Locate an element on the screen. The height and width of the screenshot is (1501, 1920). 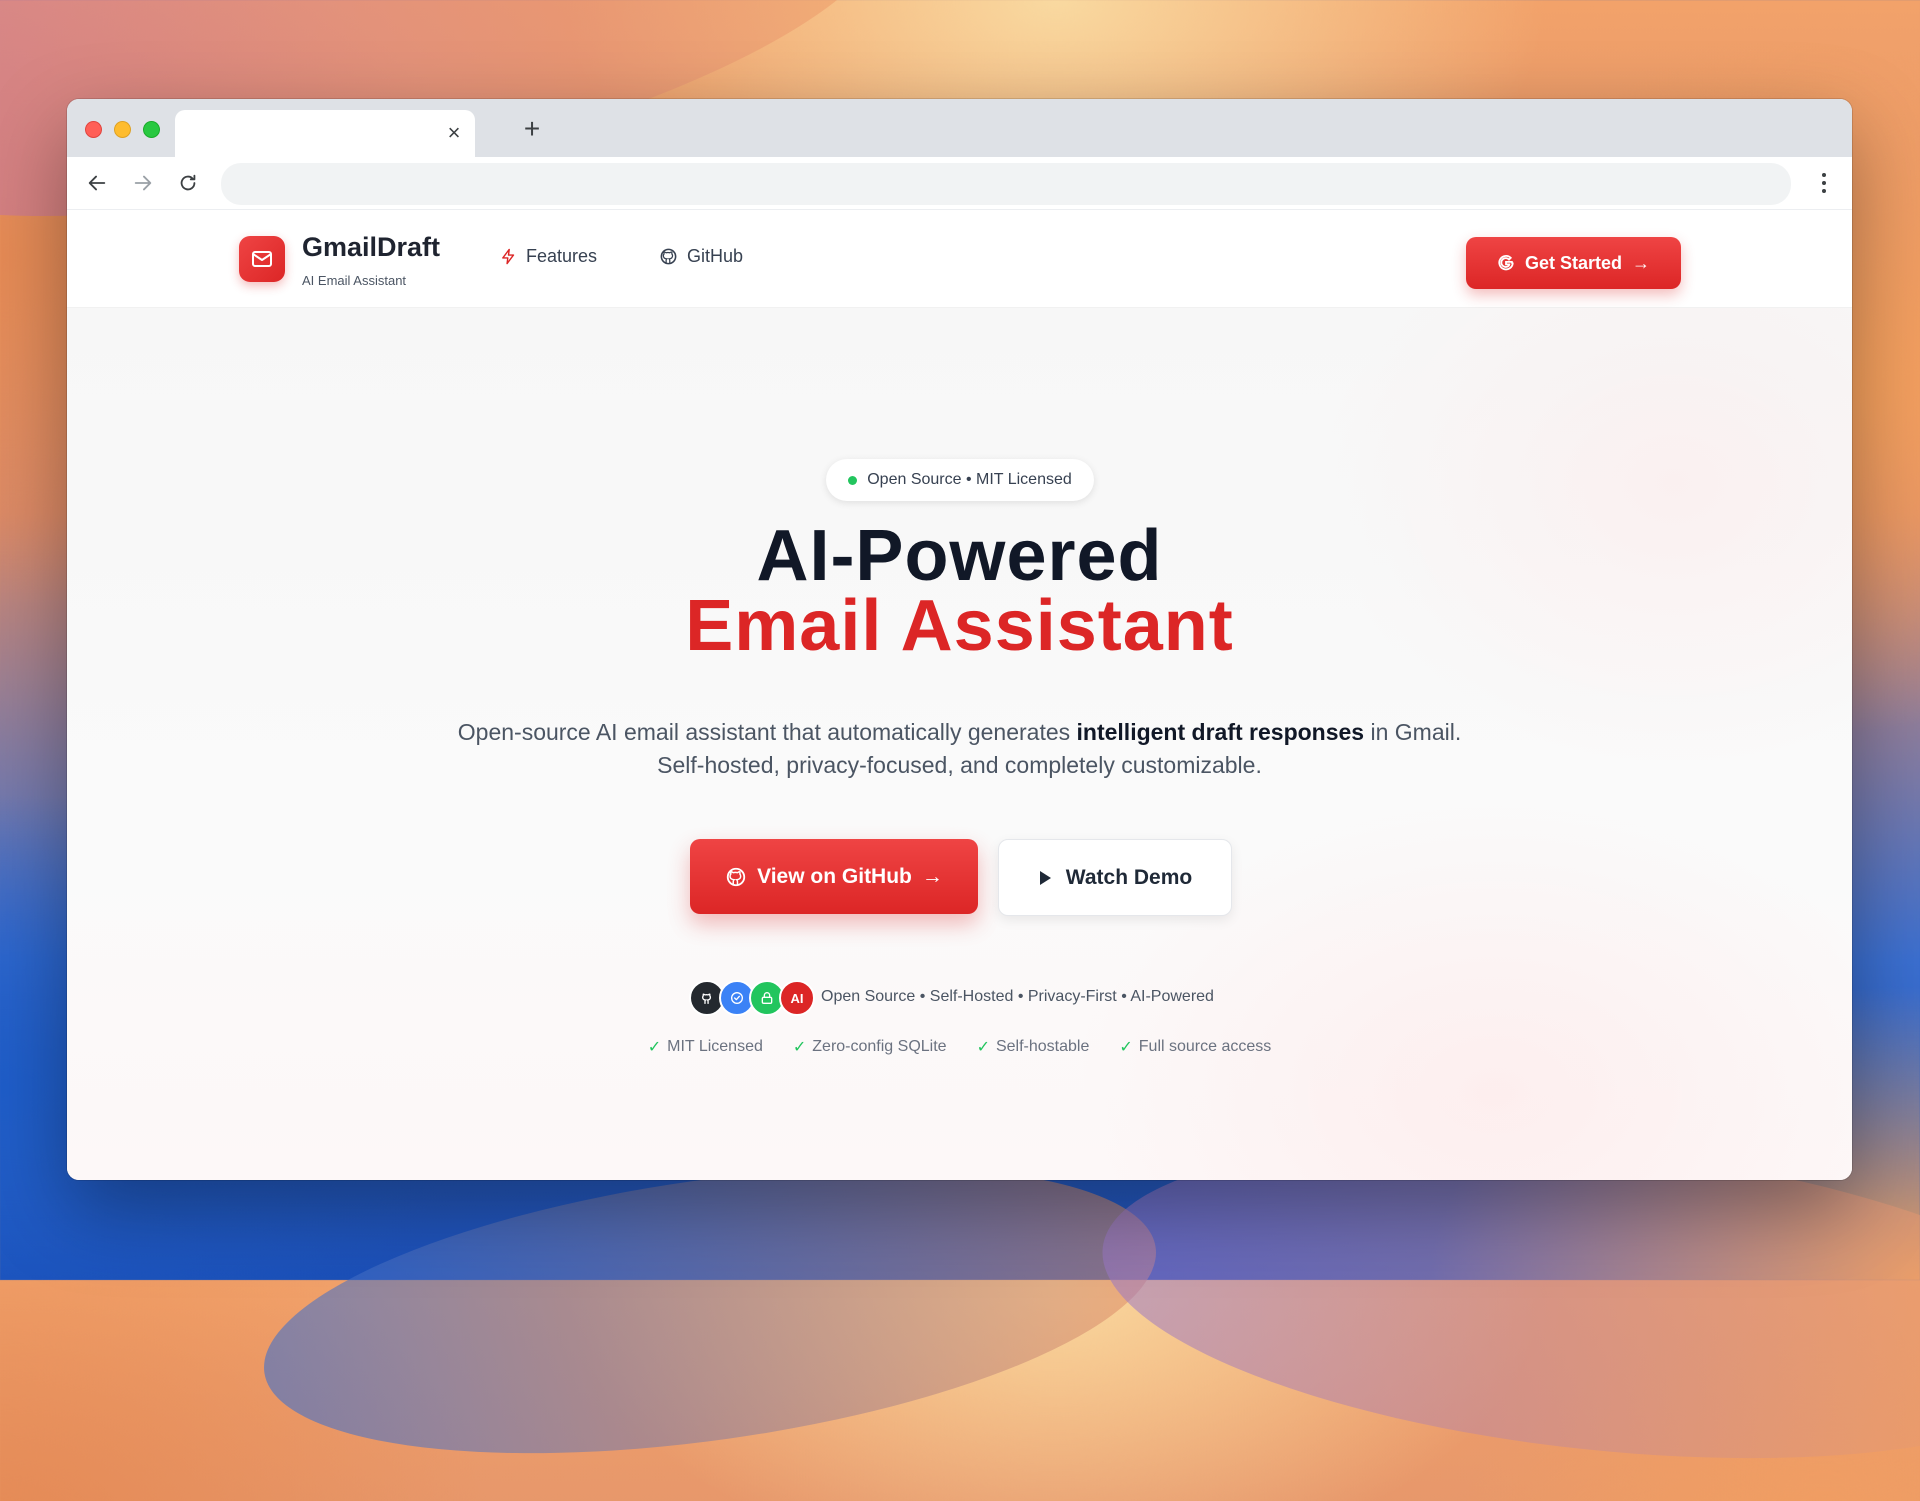
close-window-button is located at coordinates (93, 129).